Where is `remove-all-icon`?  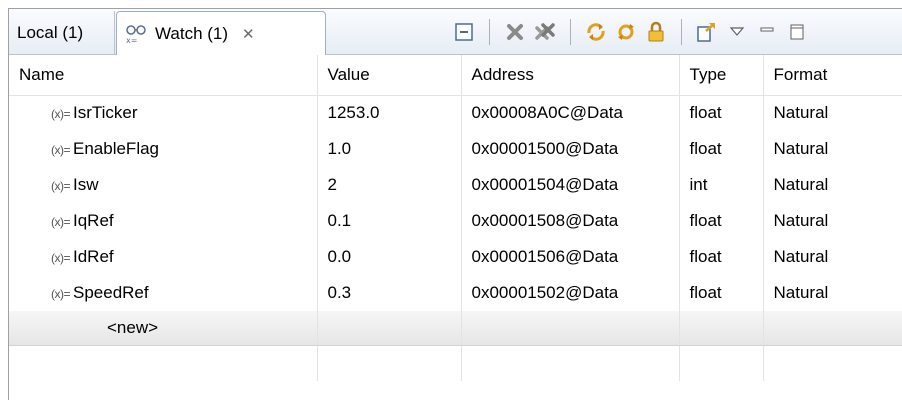 remove-all-icon is located at coordinates (545, 32).